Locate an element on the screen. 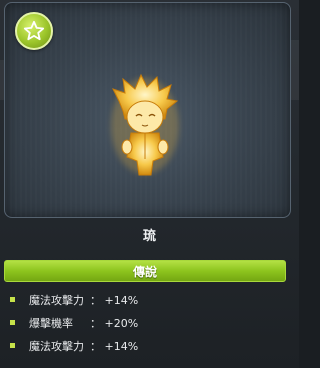 The width and height of the screenshot is (320, 368). star-icon is located at coordinates (34, 31).